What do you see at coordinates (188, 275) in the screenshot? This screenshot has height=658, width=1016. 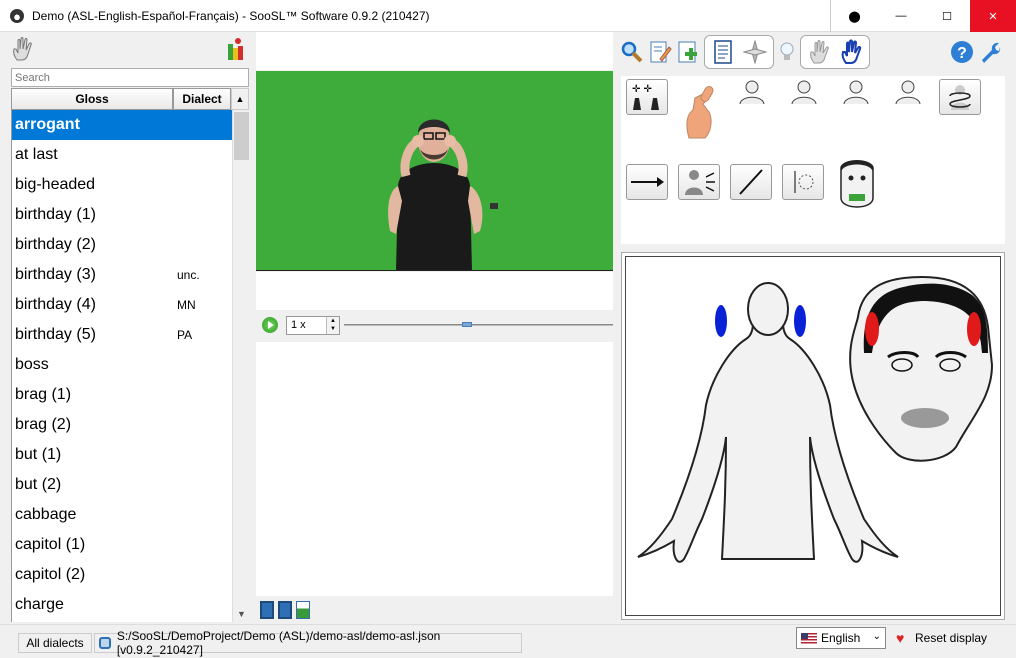 I see `dialect-text: unc.` at bounding box center [188, 275].